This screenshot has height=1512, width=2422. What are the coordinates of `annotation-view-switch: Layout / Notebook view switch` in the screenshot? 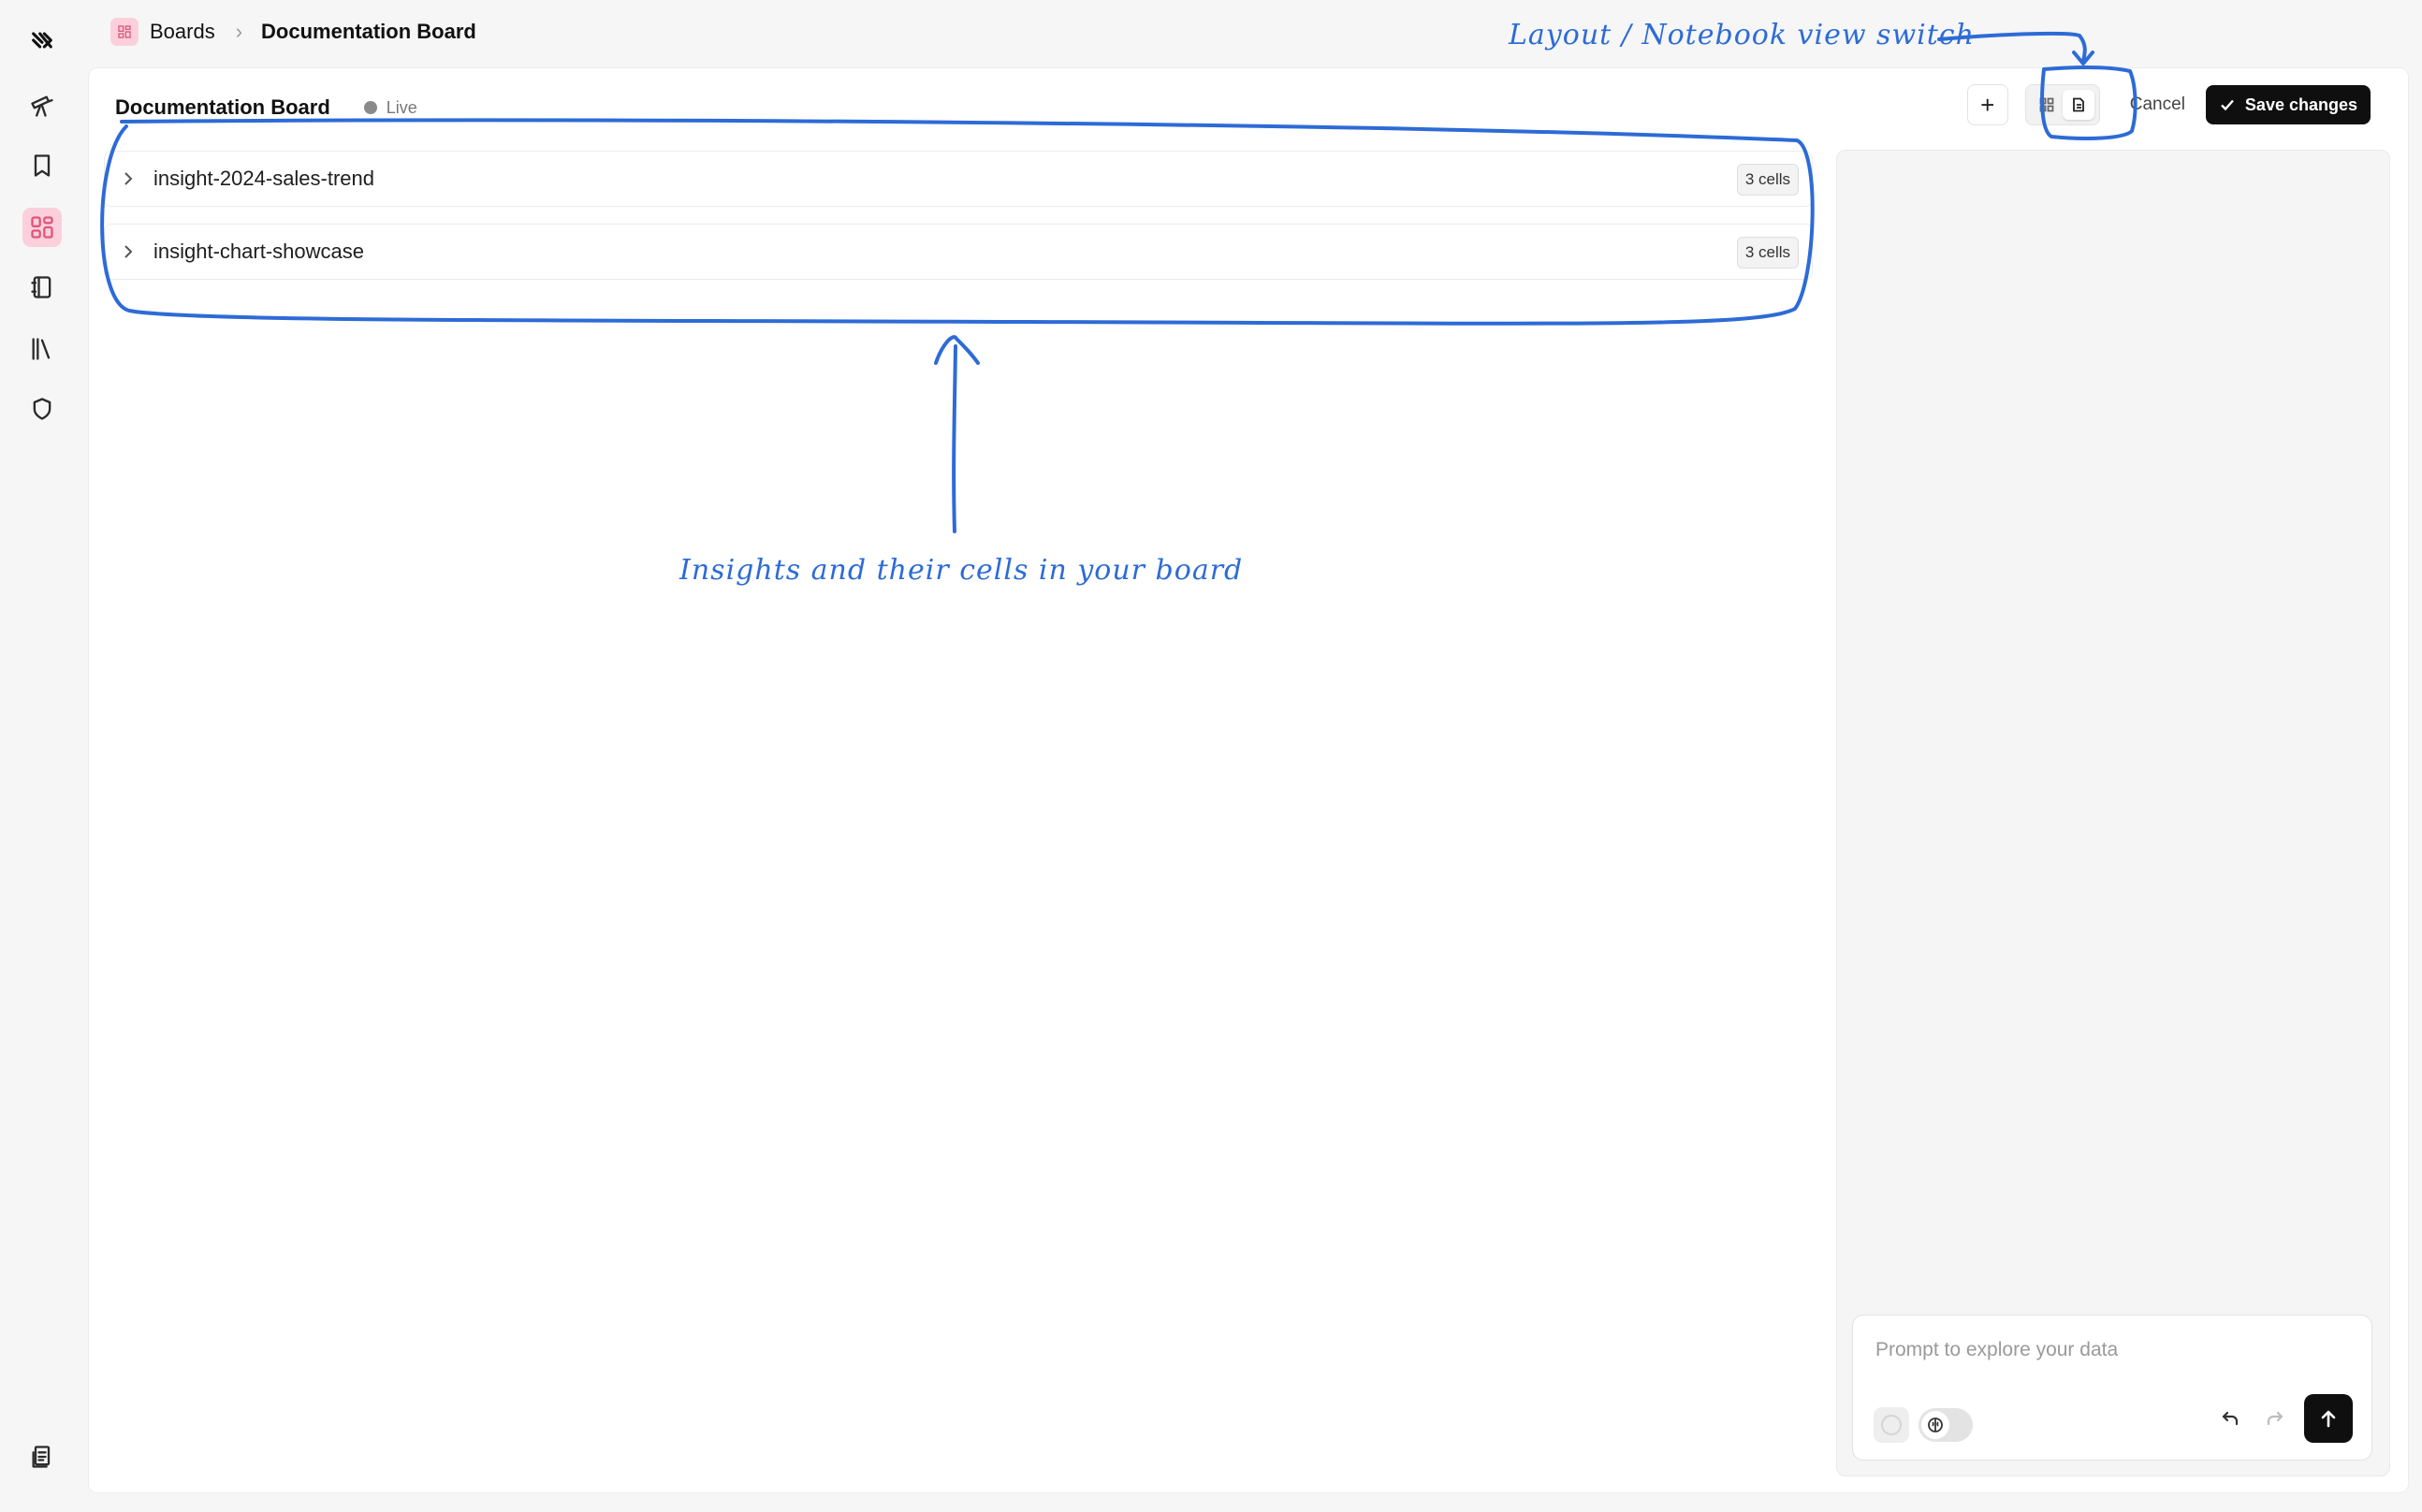 It's located at (1742, 35).